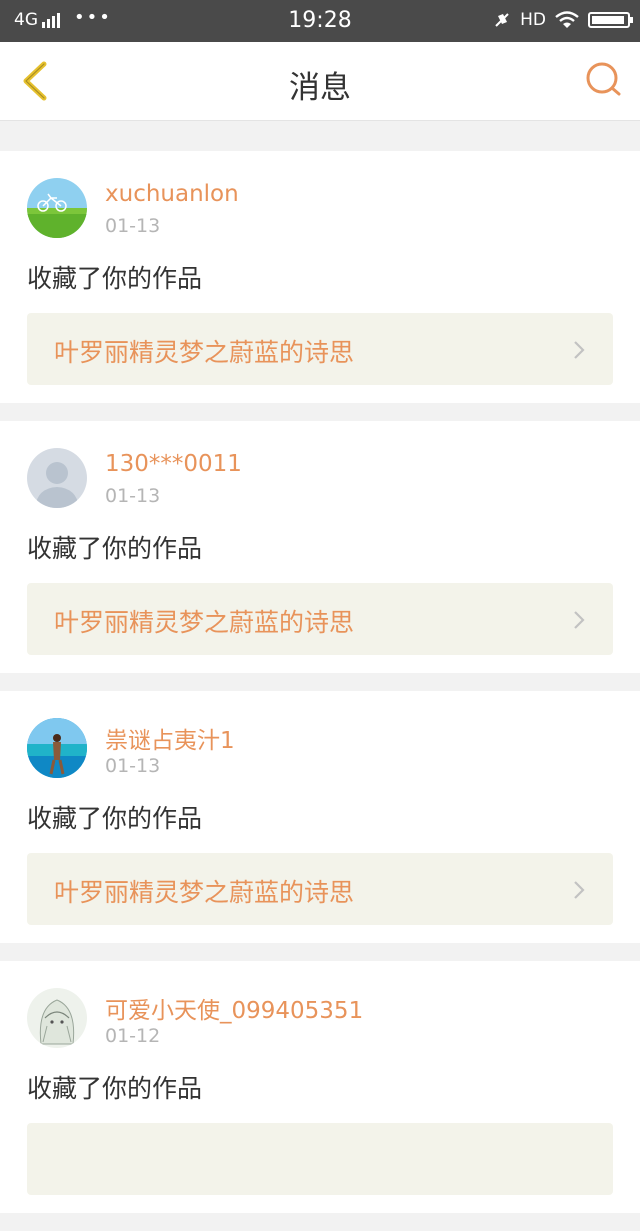 This screenshot has height=1231, width=640. I want to click on status-right: HD, so click(562, 20).